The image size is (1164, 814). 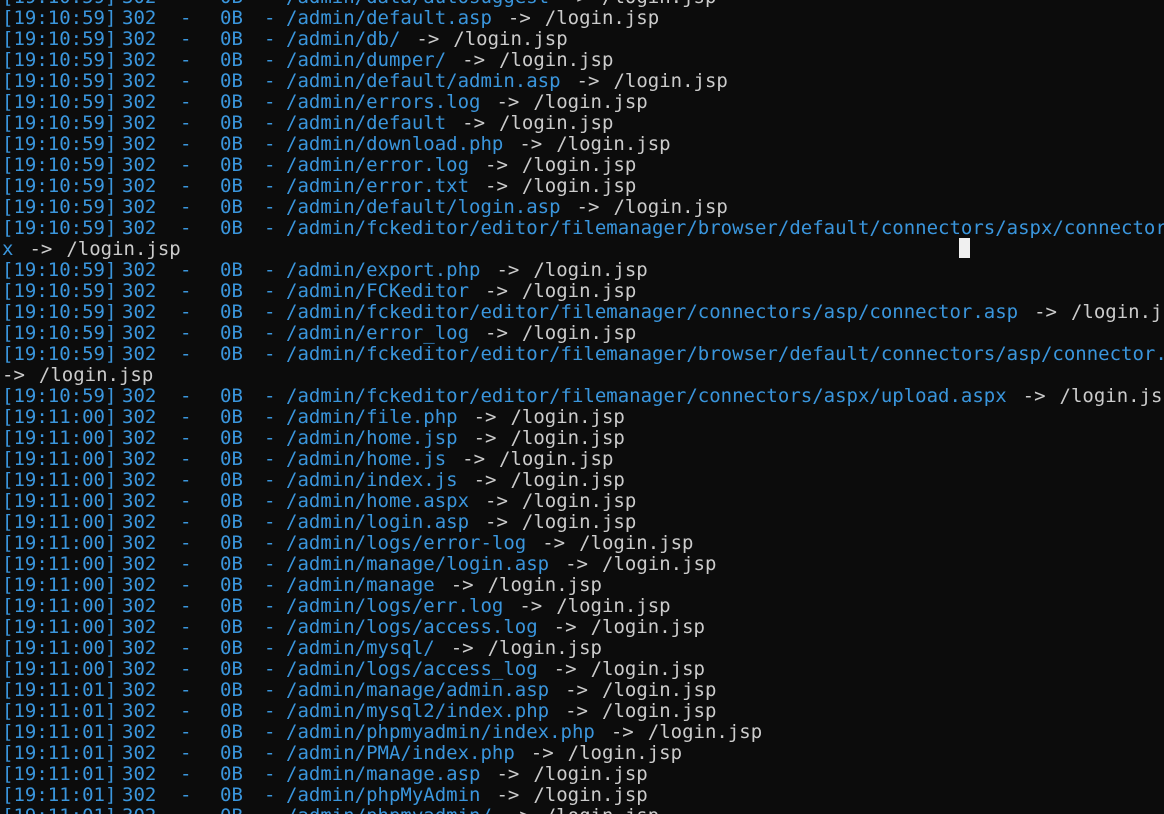 I want to click on log-path: /admin/logs/access.log, so click(x=412, y=627).